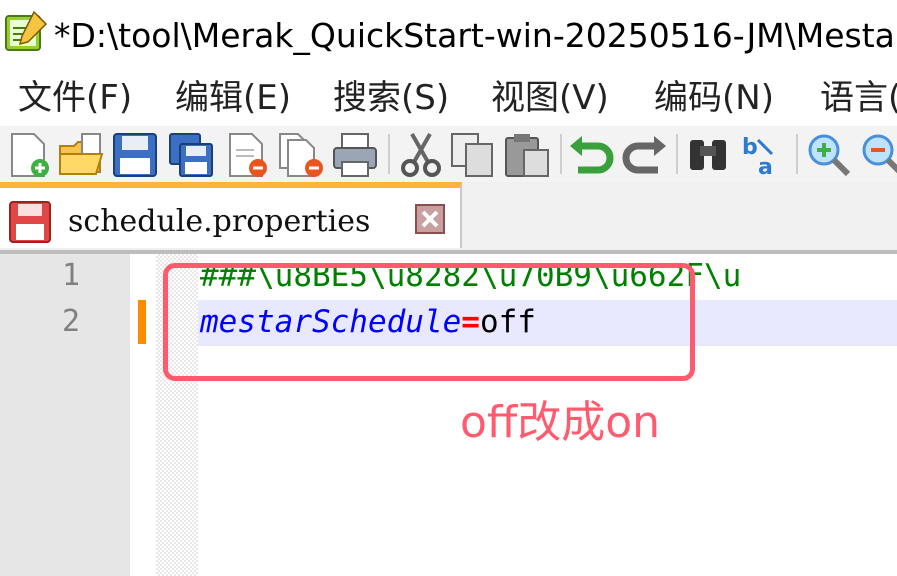 This screenshot has height=576, width=897. I want to click on replace-icon: b a, so click(763, 155).